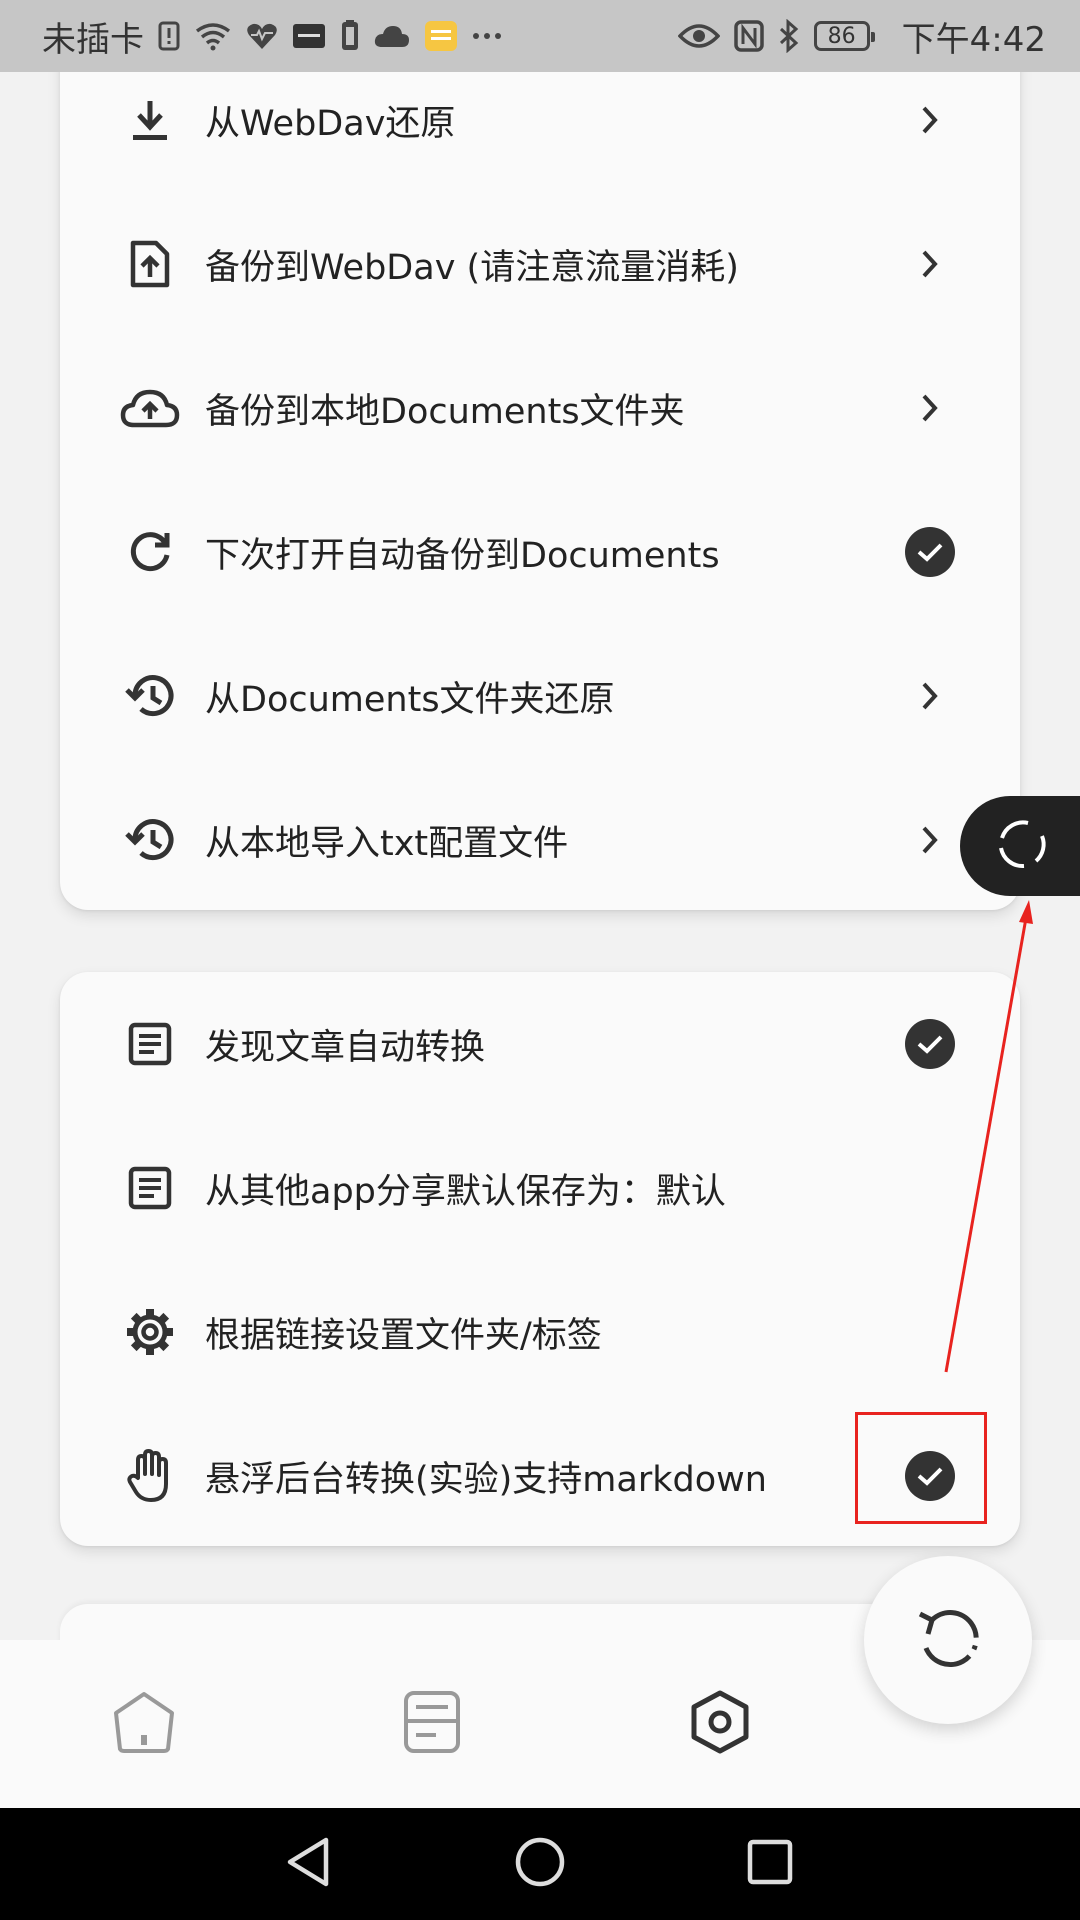 The width and height of the screenshot is (1080, 1920). What do you see at coordinates (486, 1479) in the screenshot?
I see `row-label: 悬浮后台转换(实验)支持markdown` at bounding box center [486, 1479].